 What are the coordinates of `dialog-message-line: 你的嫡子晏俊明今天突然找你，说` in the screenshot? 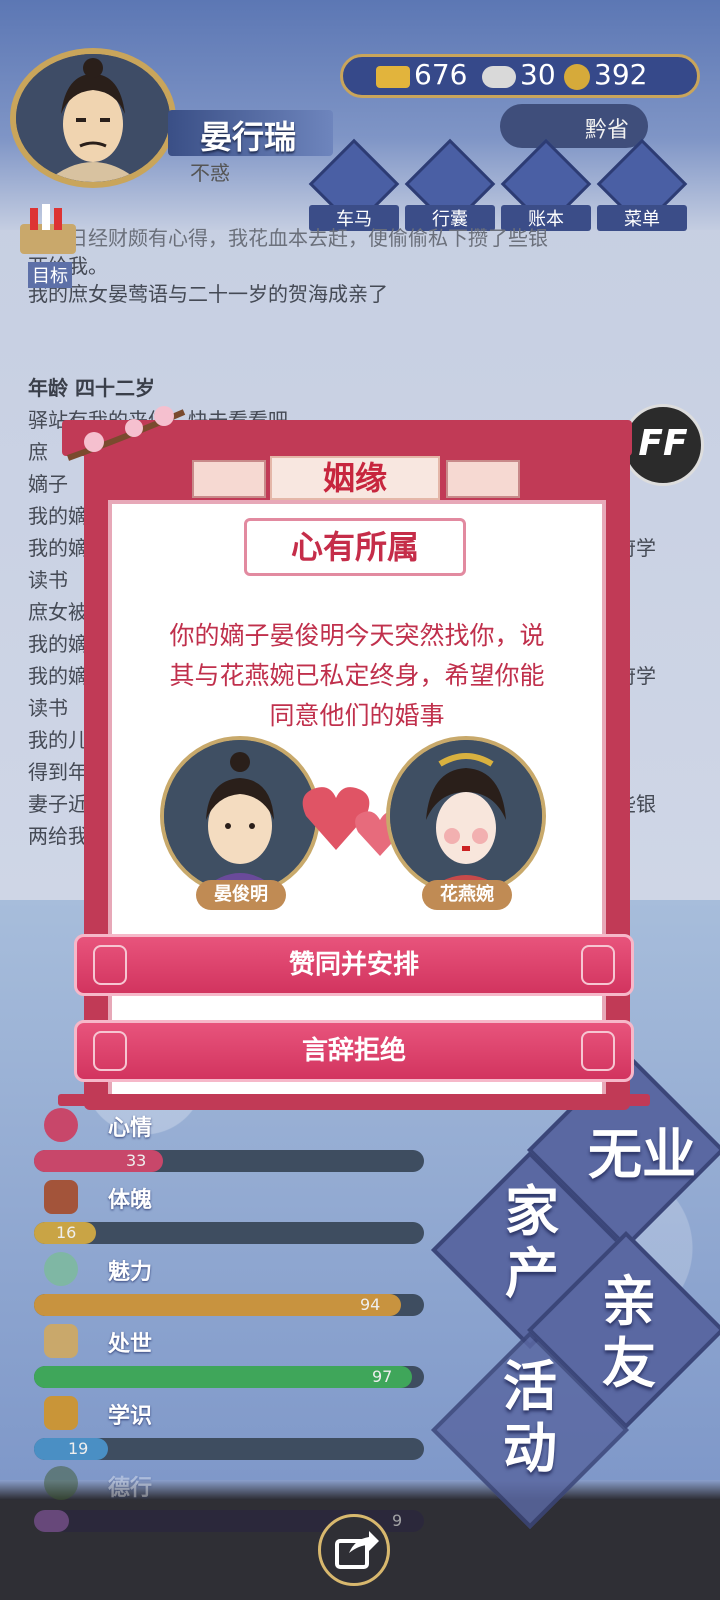 It's located at (357, 635).